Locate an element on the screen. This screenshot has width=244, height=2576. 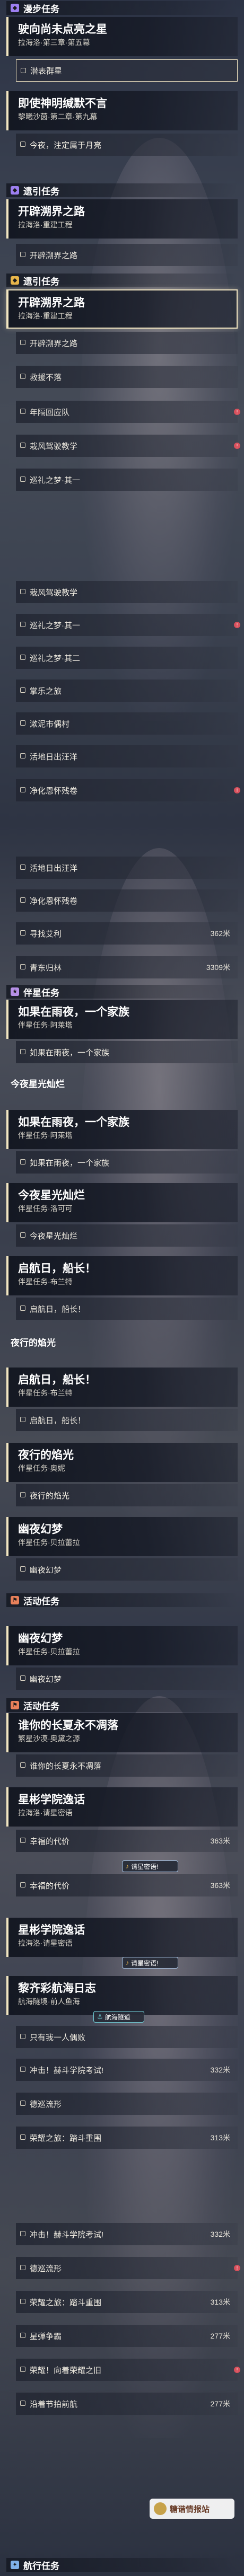
quest-card: 今夜星光灿烂 伴星任务·洛可可 is located at coordinates (122, 1202).